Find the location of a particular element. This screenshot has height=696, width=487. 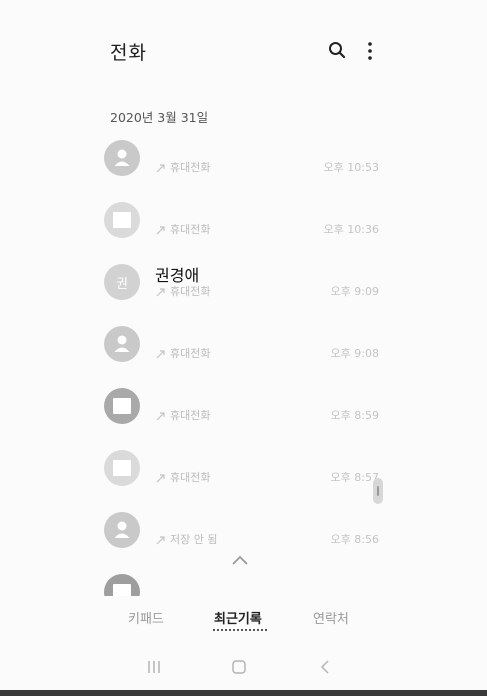

tab-contacts: 연락처 is located at coordinates (331, 617).